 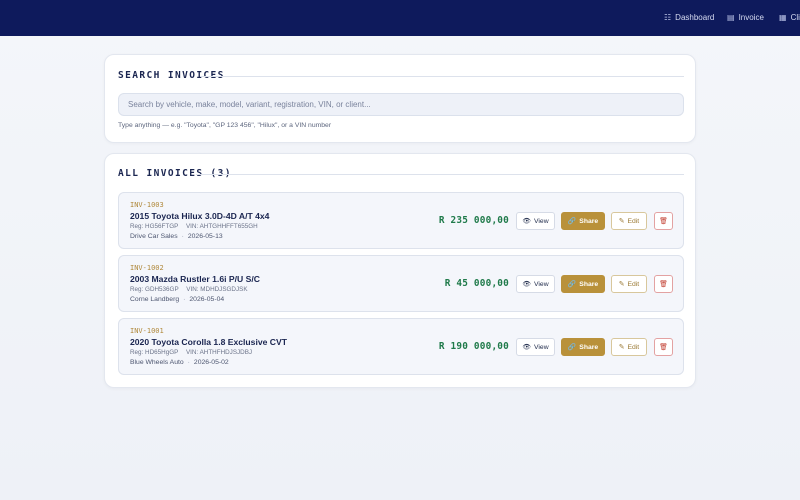 I want to click on invoice-client-line: Corne Landberg · 2026-05-04, so click(x=177, y=299).